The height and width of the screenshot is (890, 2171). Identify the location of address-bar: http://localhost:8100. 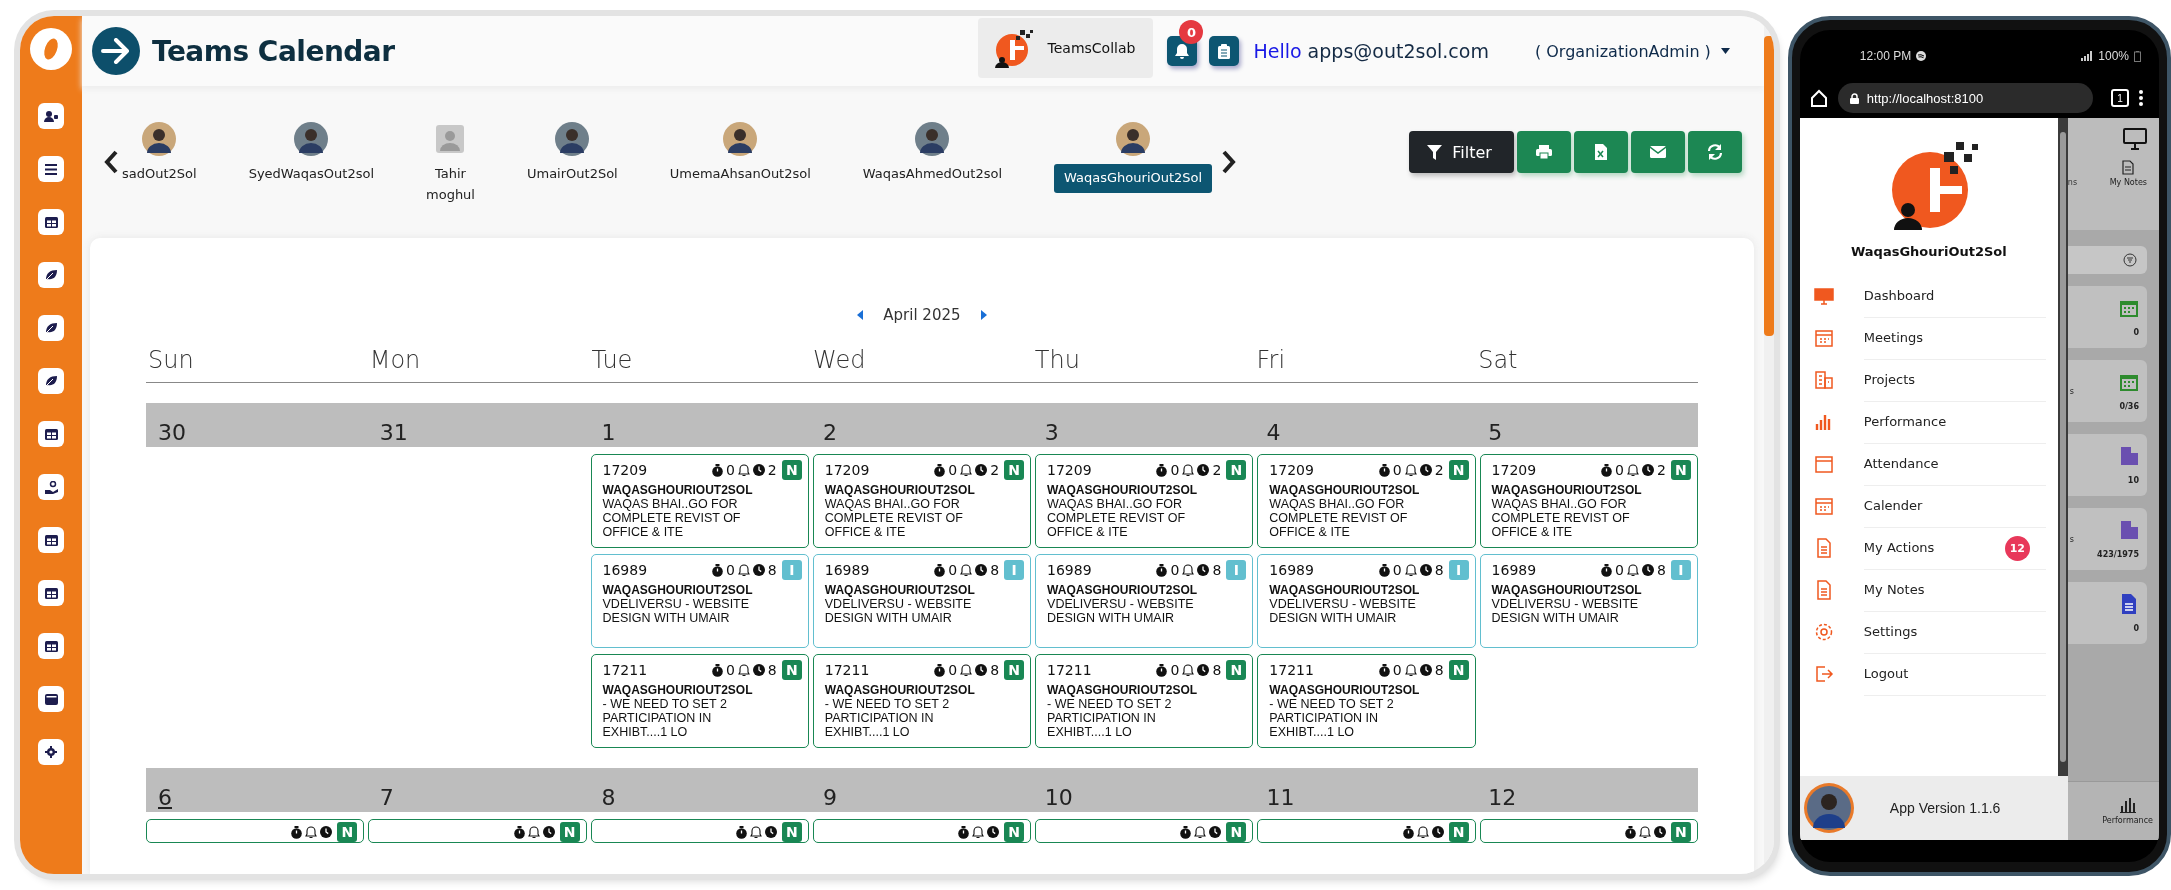
(1965, 98).